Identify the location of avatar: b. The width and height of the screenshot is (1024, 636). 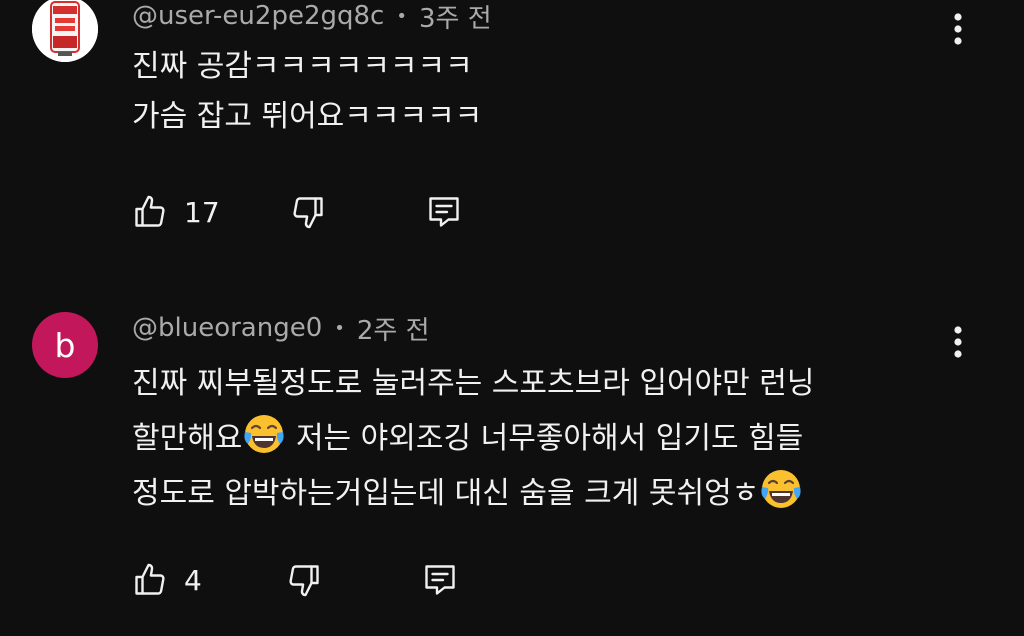
(65, 345).